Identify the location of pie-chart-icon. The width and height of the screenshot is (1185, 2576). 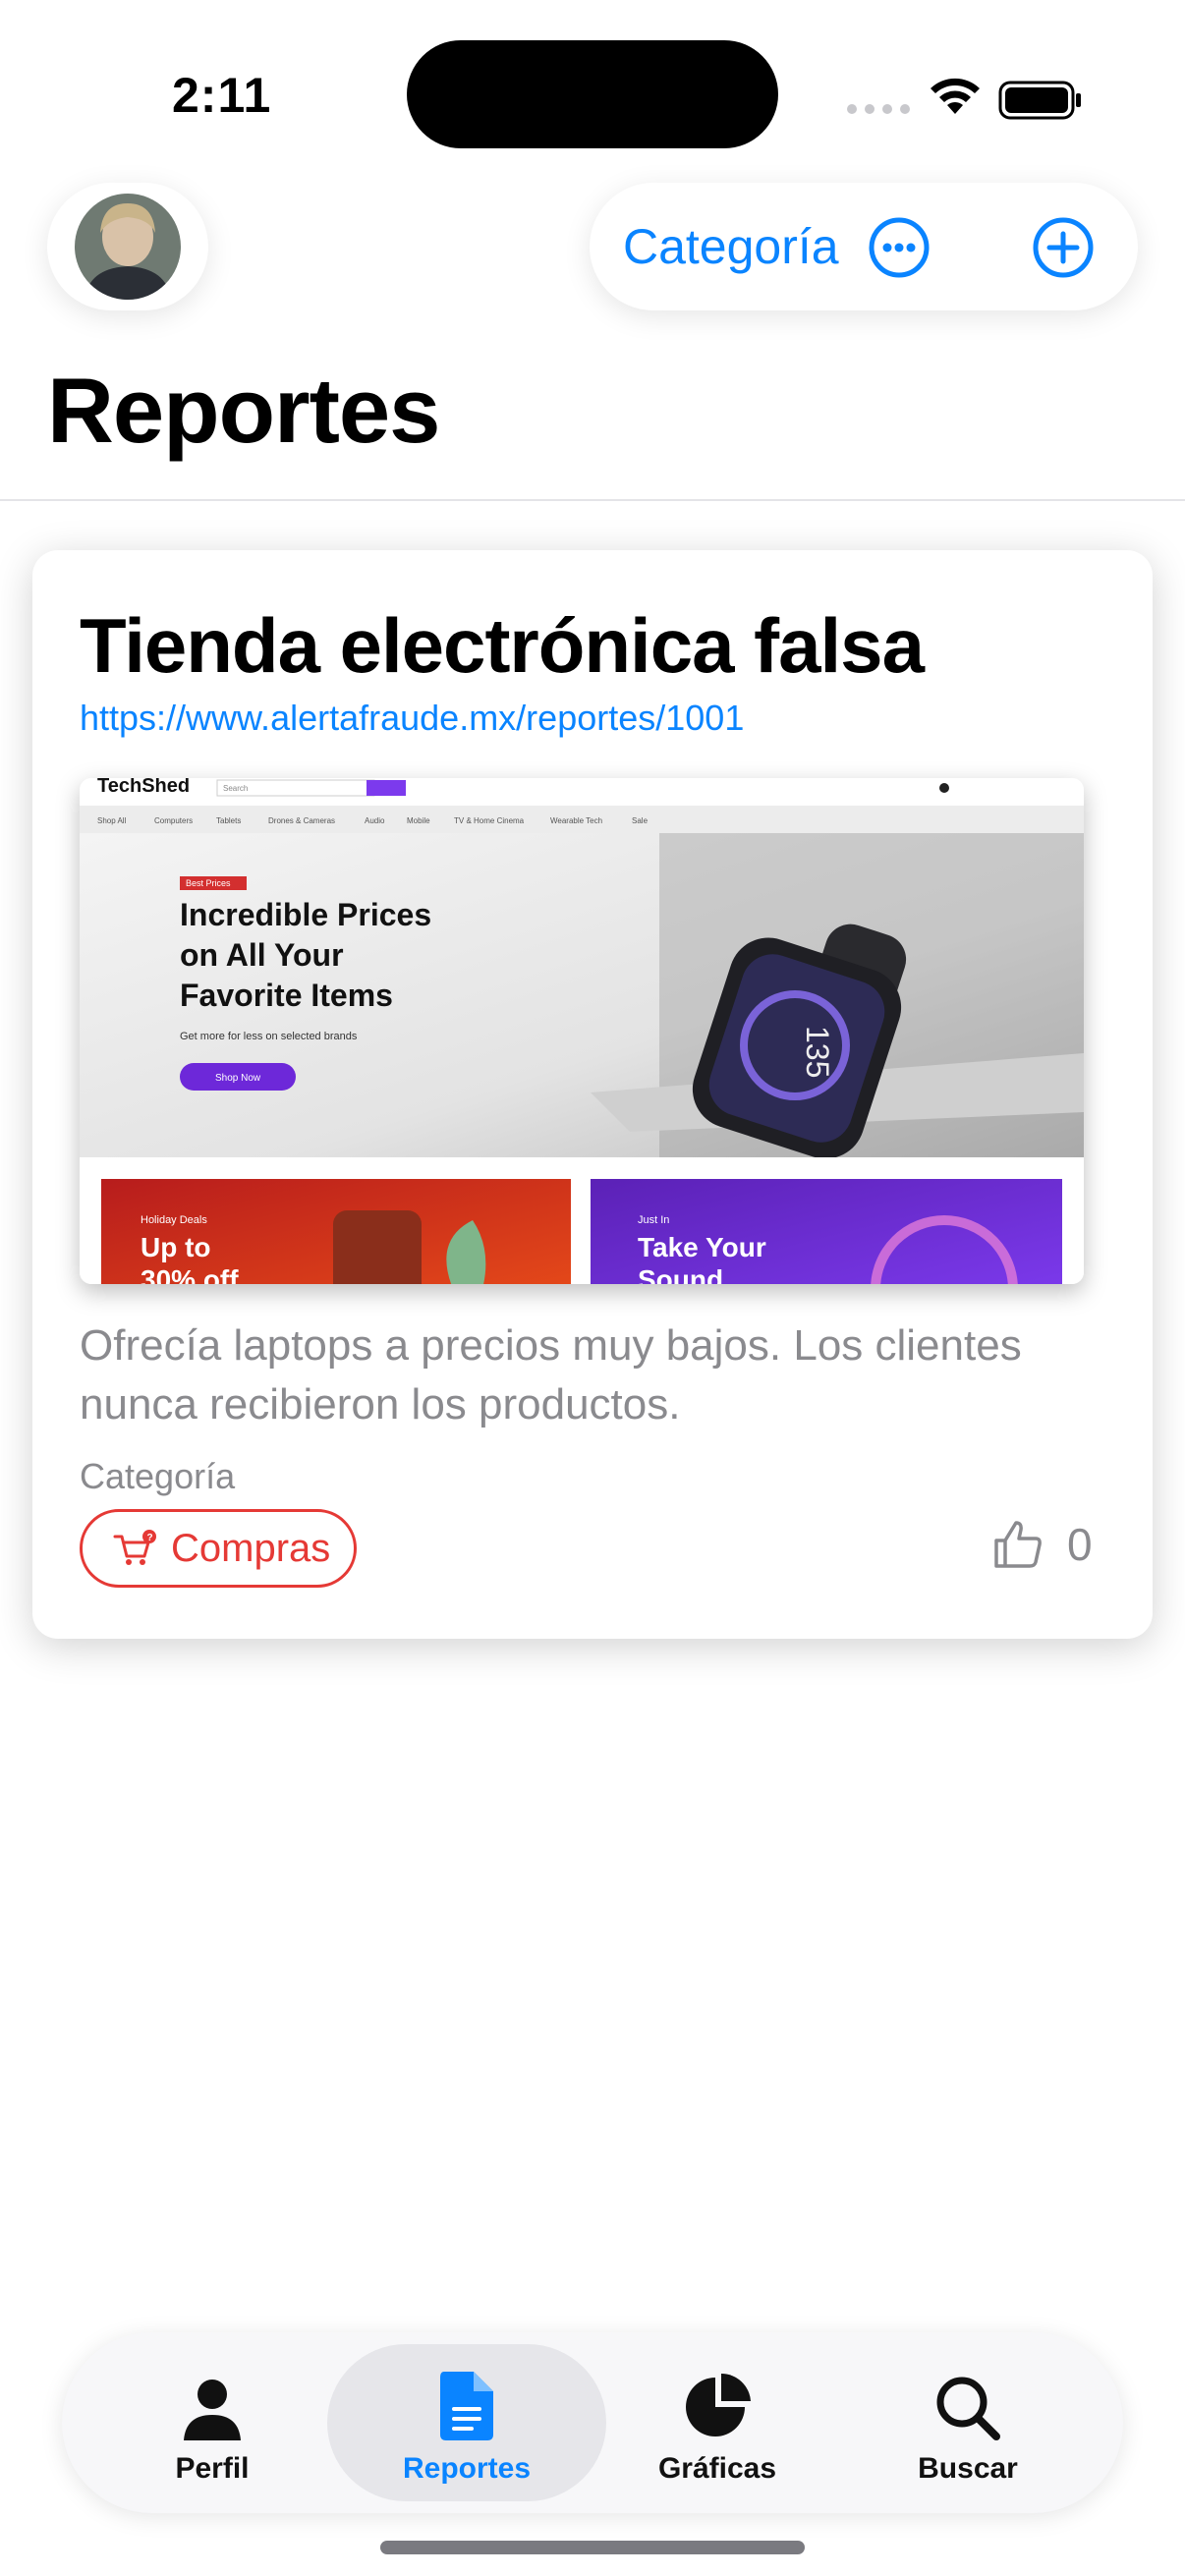
(719, 2405).